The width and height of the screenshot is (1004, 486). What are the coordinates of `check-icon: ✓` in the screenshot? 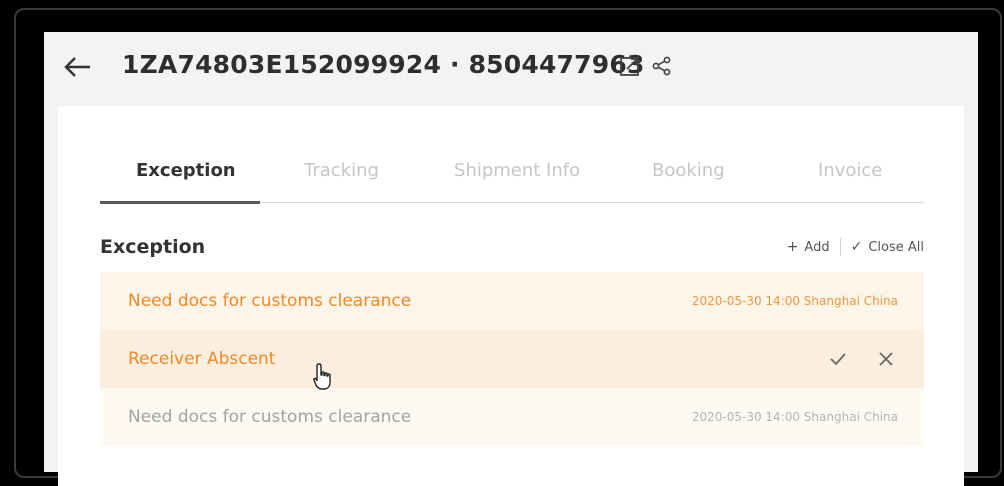 It's located at (856, 247).